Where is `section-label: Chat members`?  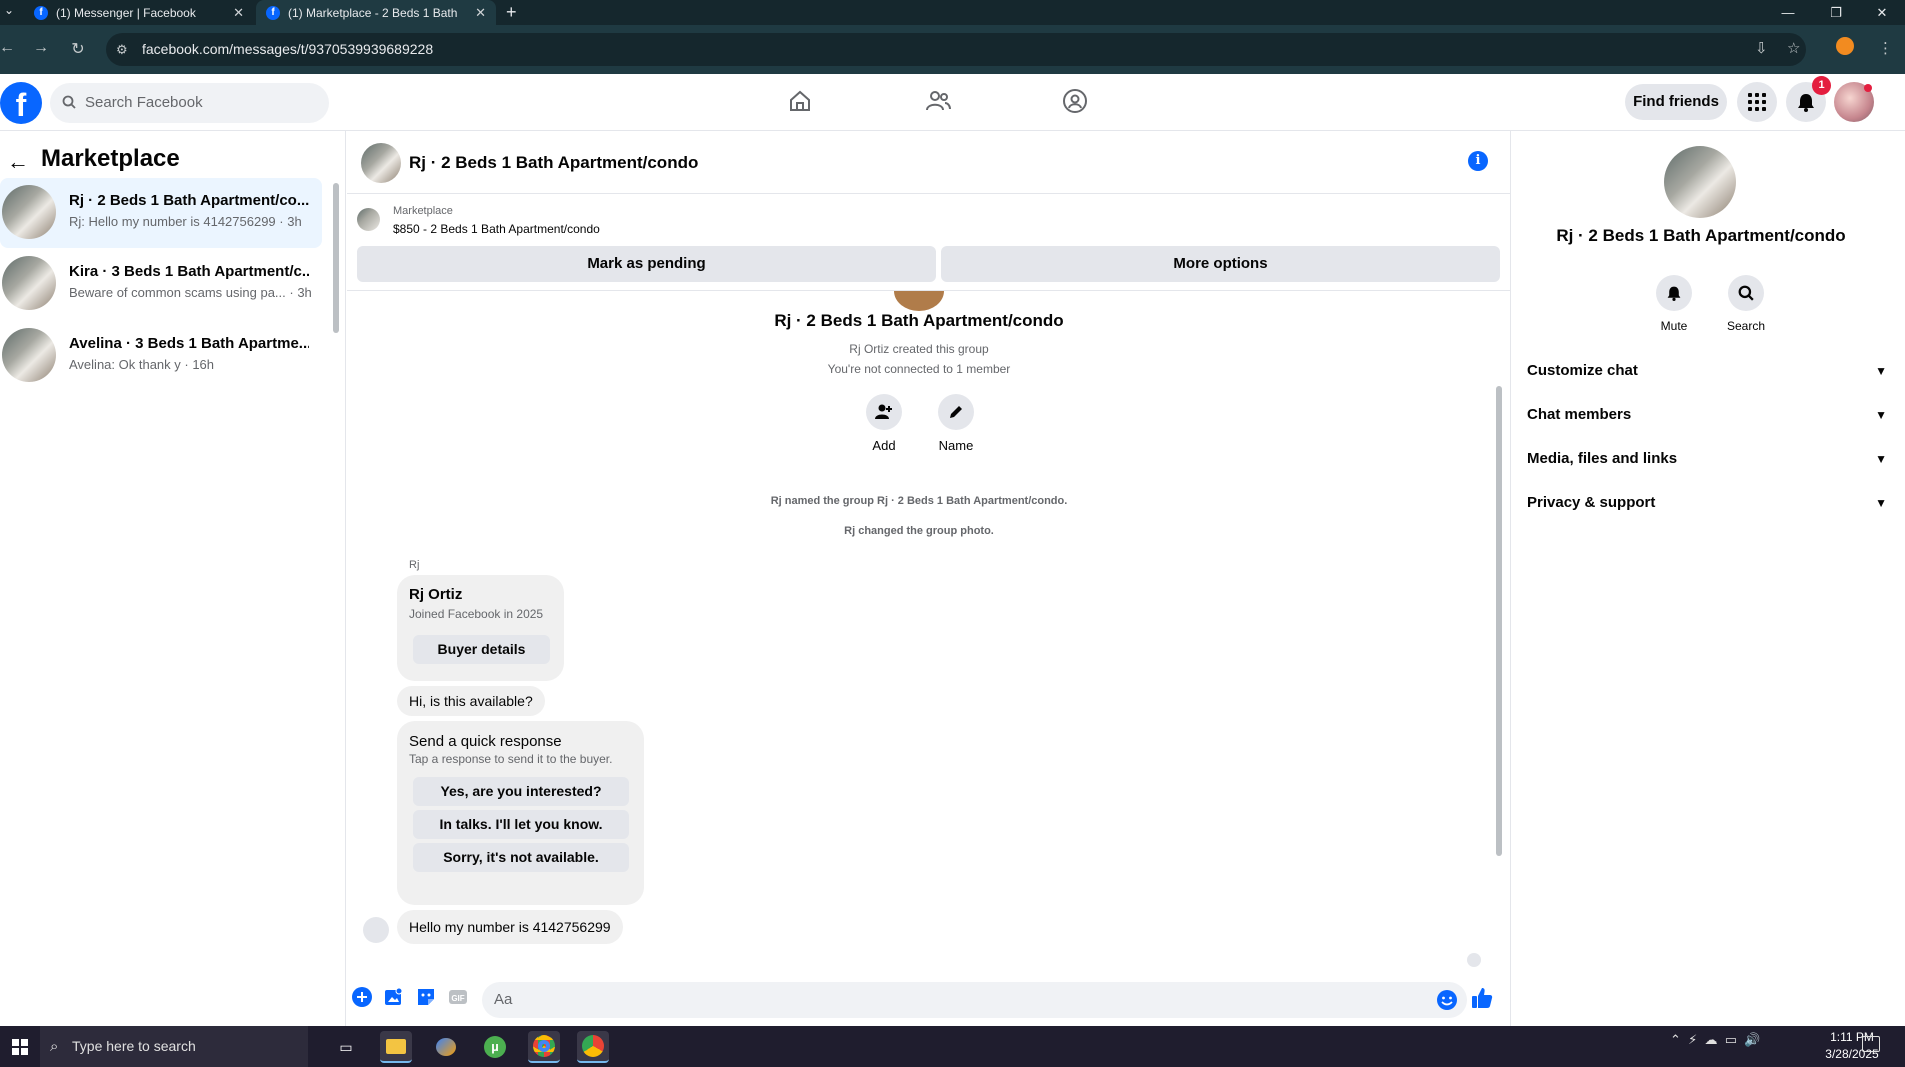 section-label: Chat members is located at coordinates (1579, 414).